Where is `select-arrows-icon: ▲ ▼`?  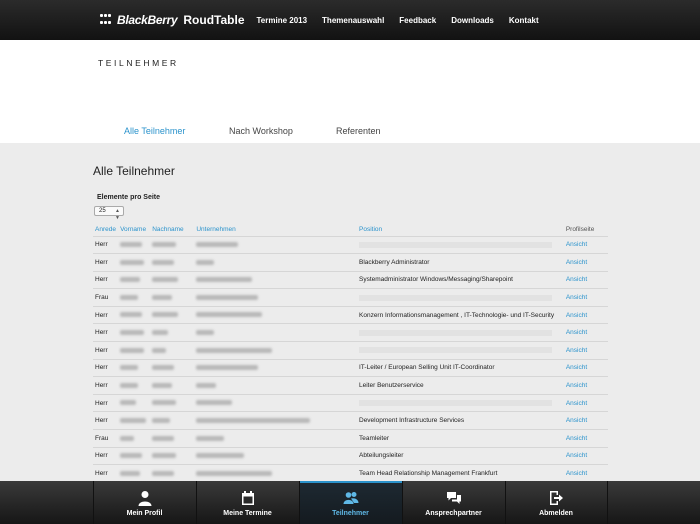
select-arrows-icon: ▲ ▼ is located at coordinates (117, 214).